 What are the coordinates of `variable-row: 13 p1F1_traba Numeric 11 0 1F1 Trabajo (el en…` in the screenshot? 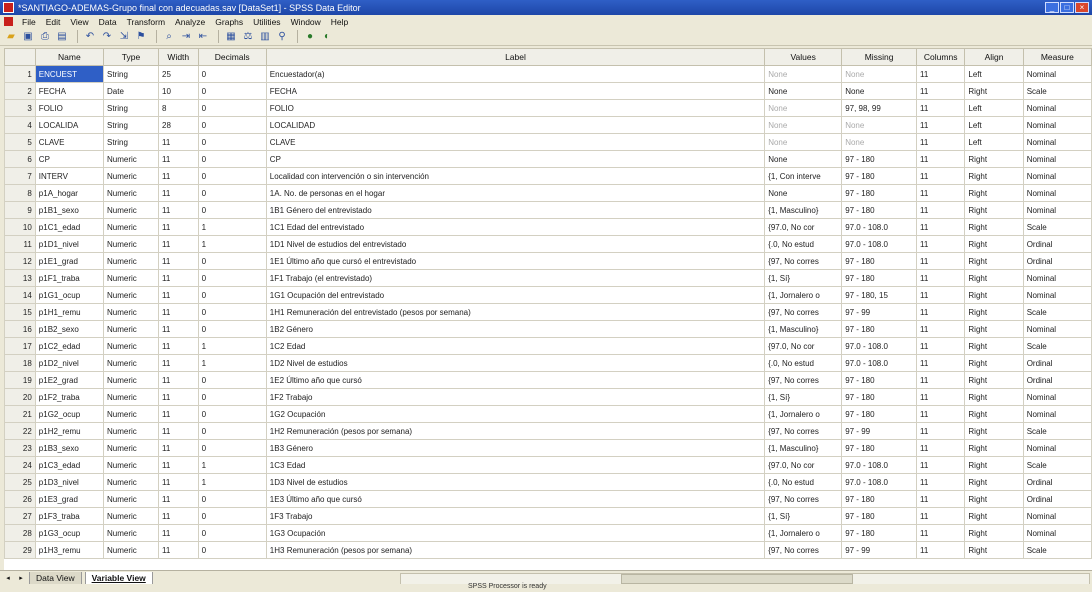 It's located at (548, 278).